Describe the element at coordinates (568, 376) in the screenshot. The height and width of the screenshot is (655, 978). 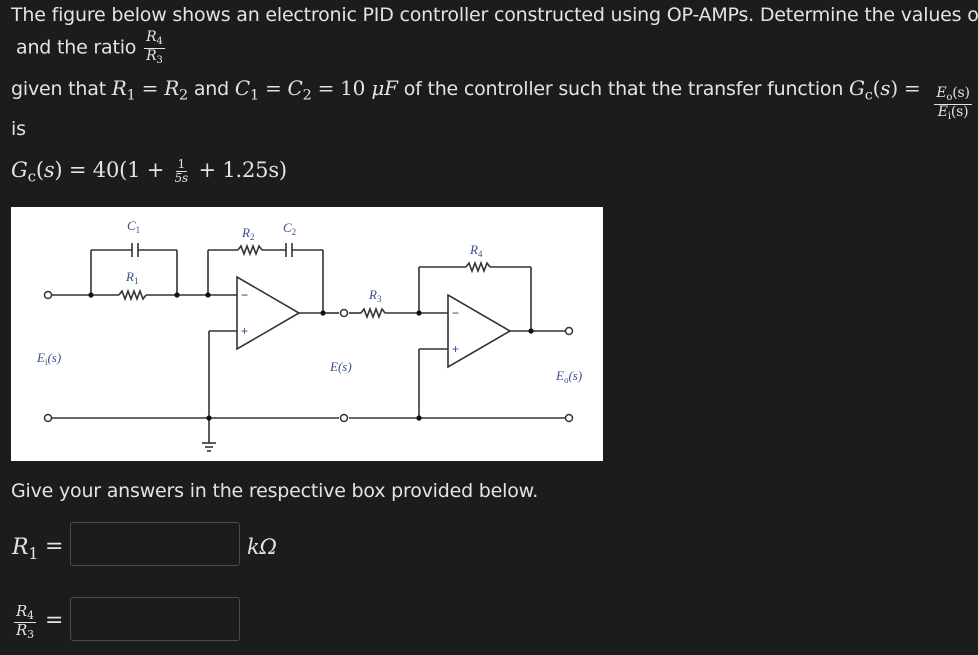
I see `label-eo: Eo(s)` at that location.